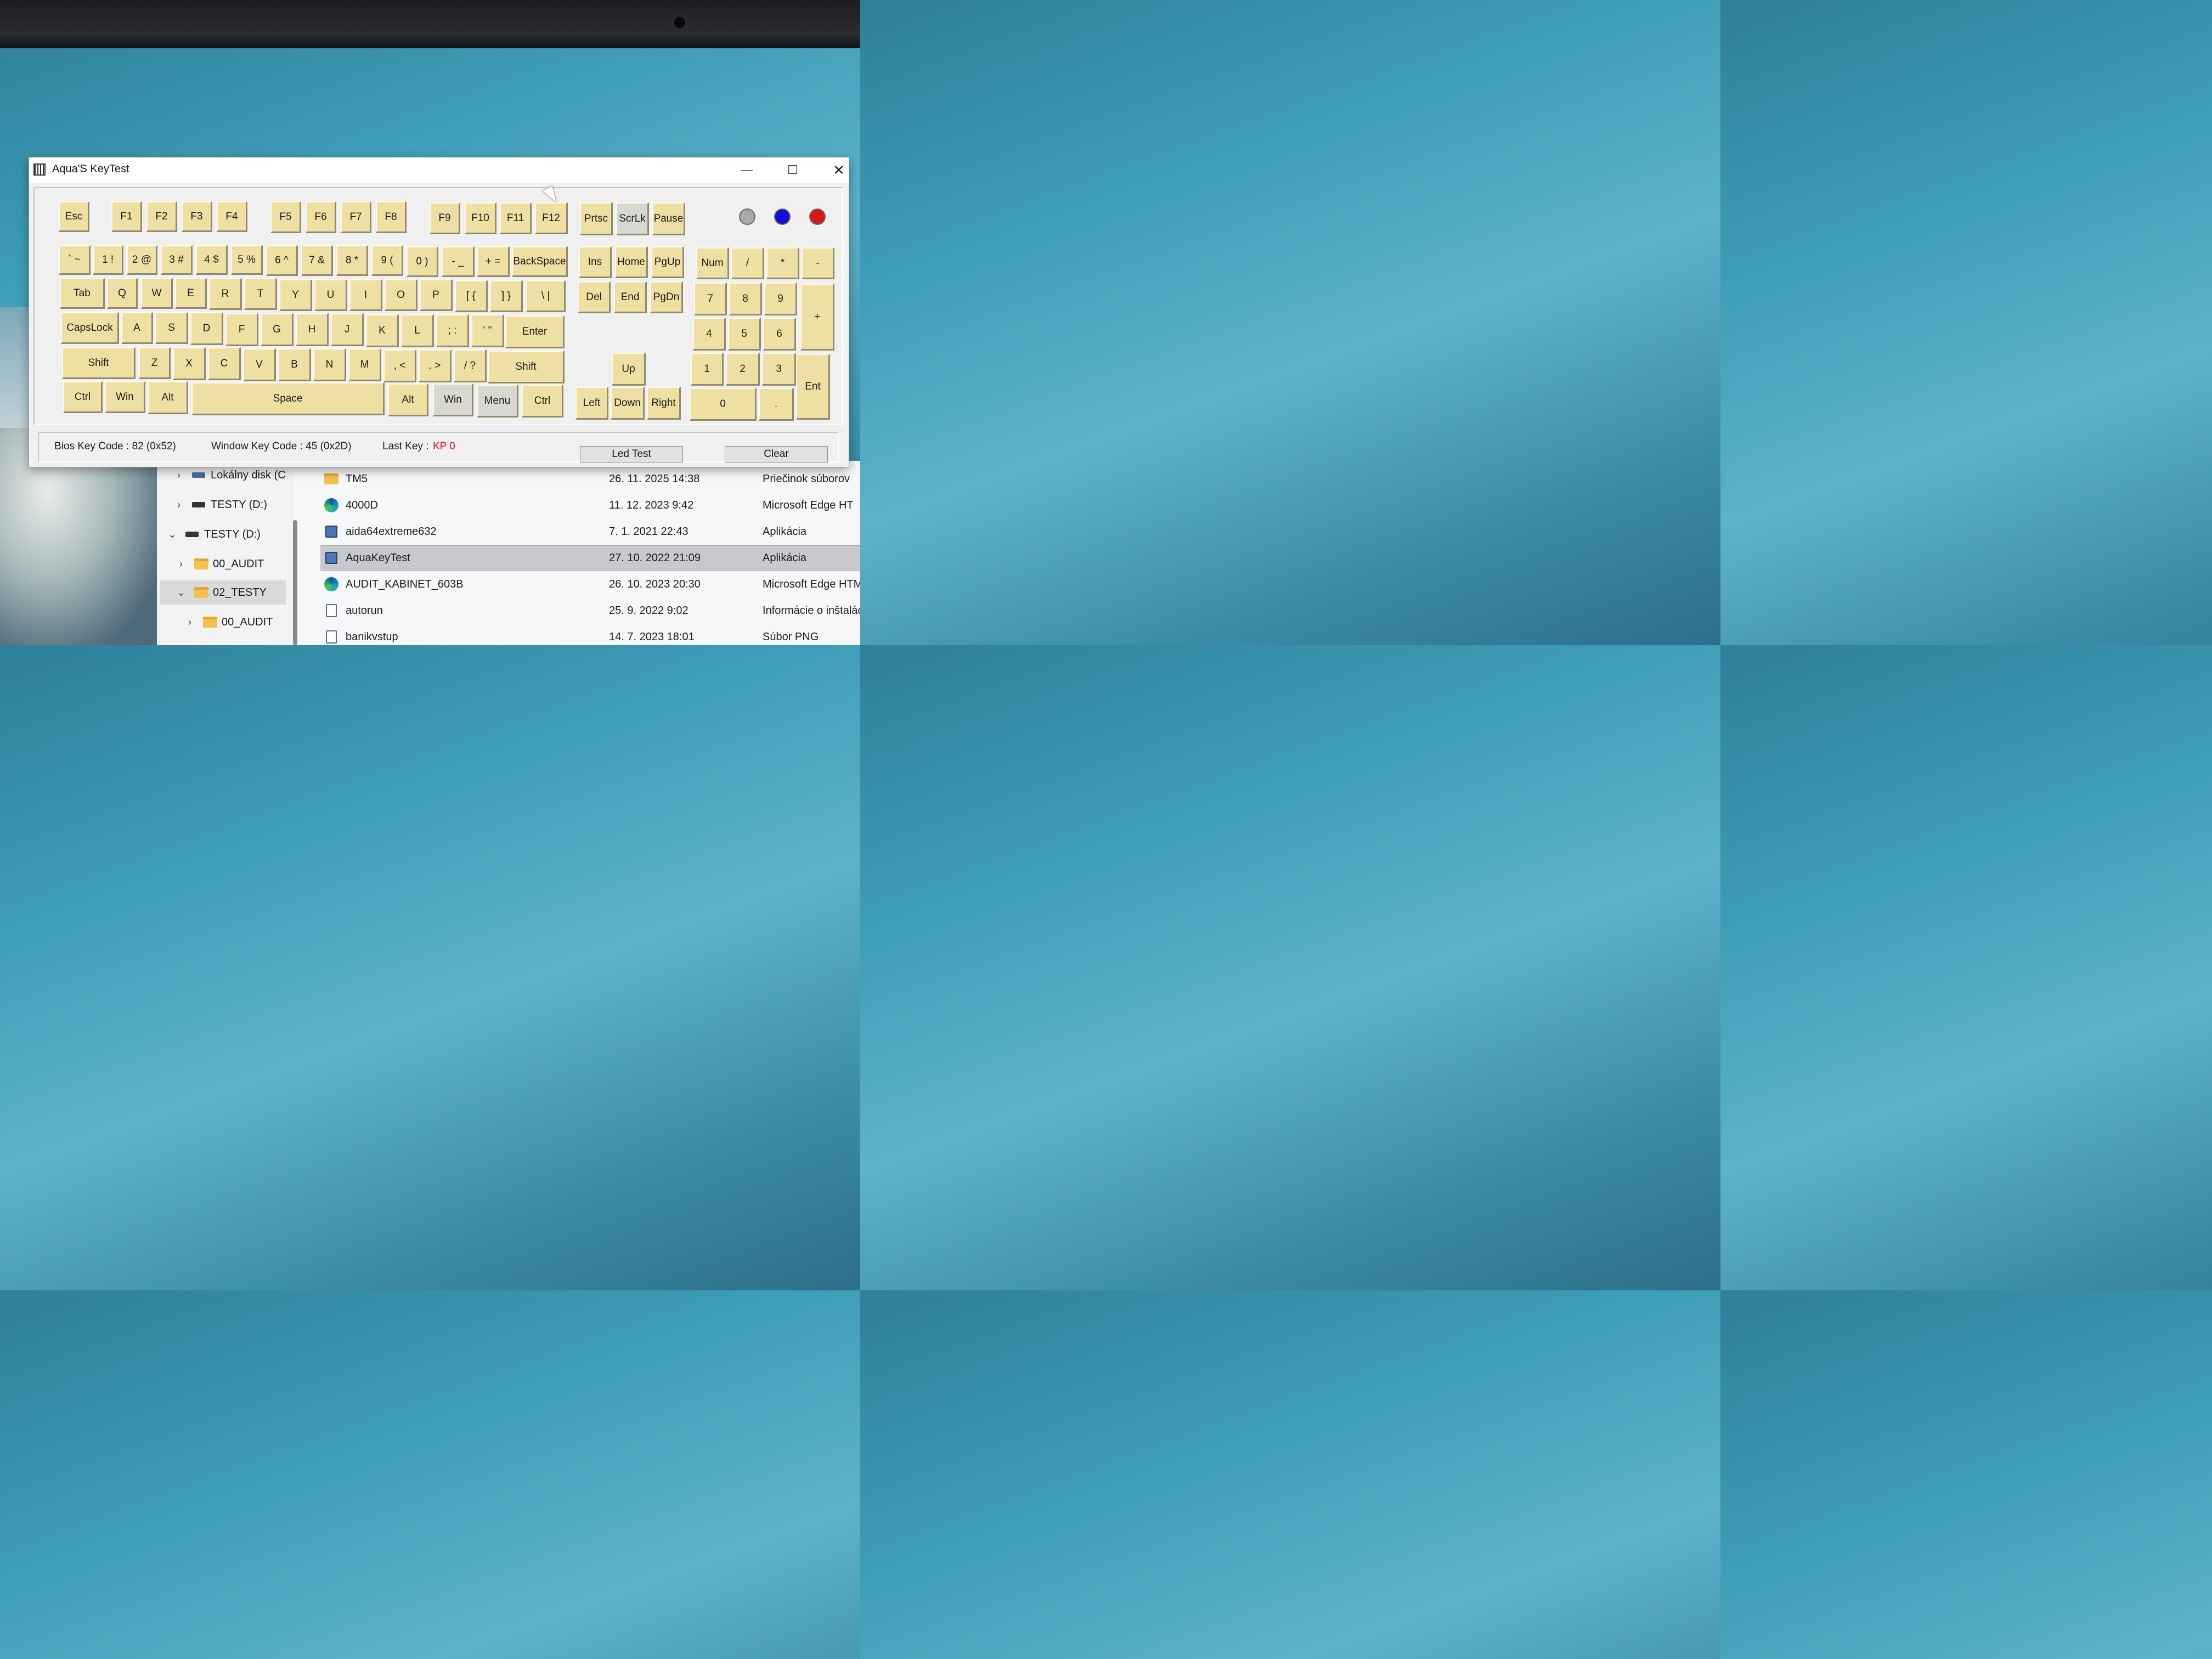  I want to click on key-numpad-3: 3, so click(779, 369).